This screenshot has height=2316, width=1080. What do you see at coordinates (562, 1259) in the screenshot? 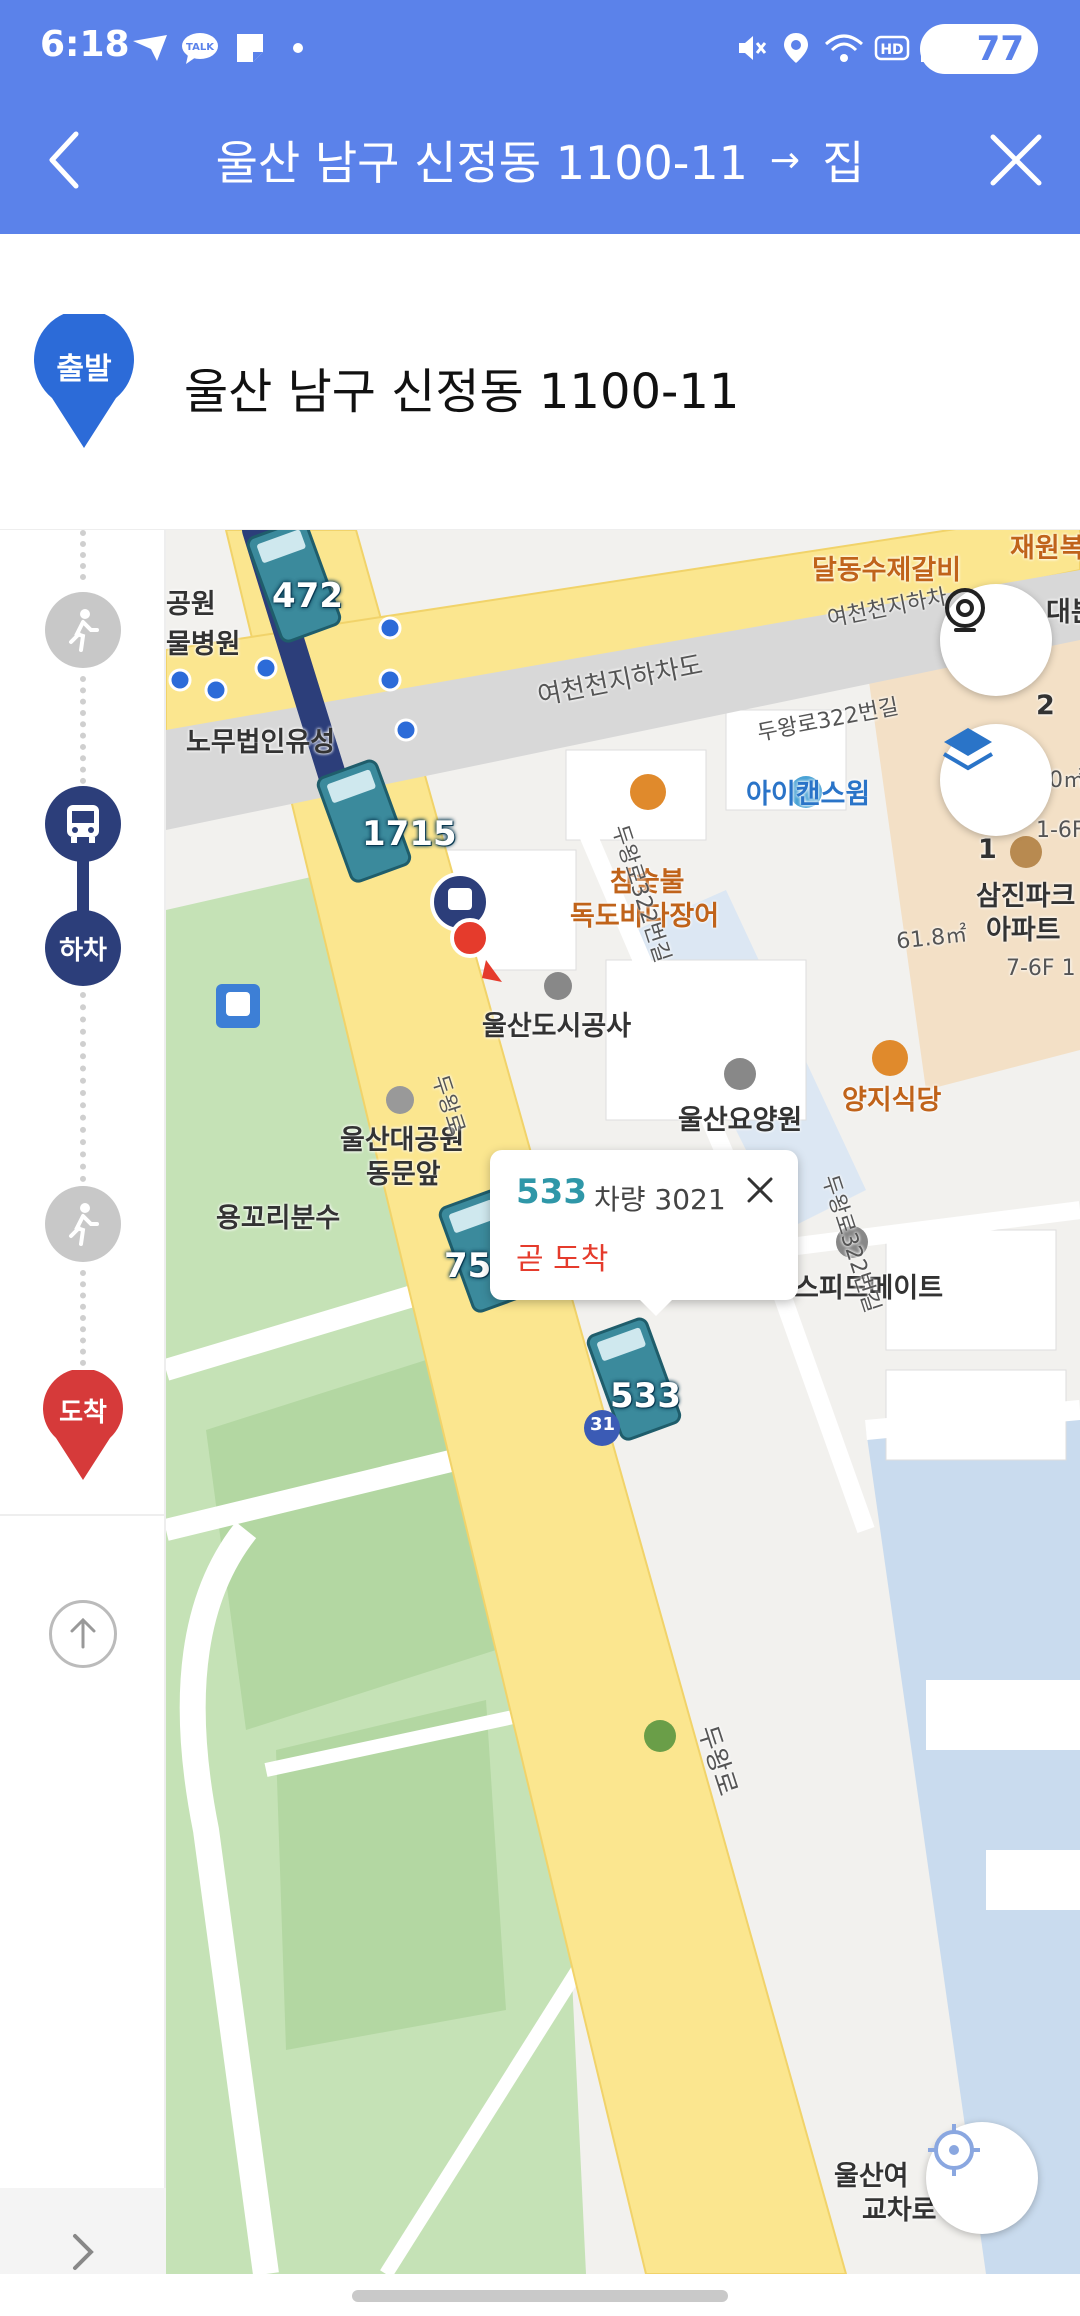
I see `popup-arrival-status: 곧 도착` at bounding box center [562, 1259].